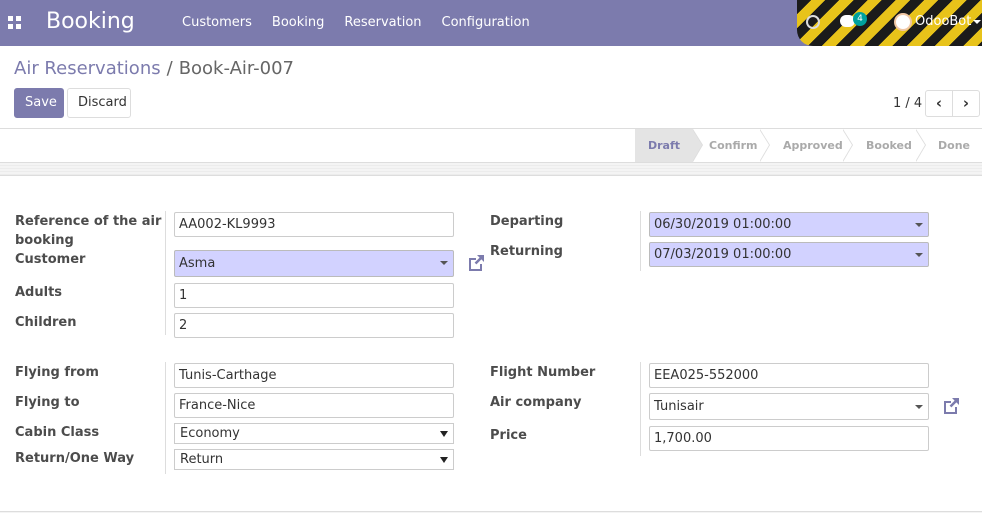  I want to click on flight-number-label: Flight Number, so click(543, 372).